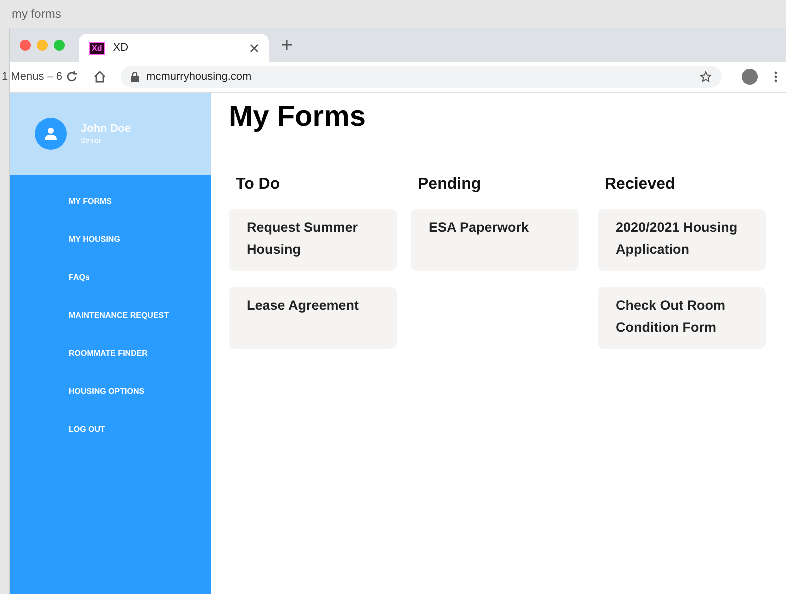  What do you see at coordinates (313, 318) in the screenshot?
I see `form-card: Lease Agreement` at bounding box center [313, 318].